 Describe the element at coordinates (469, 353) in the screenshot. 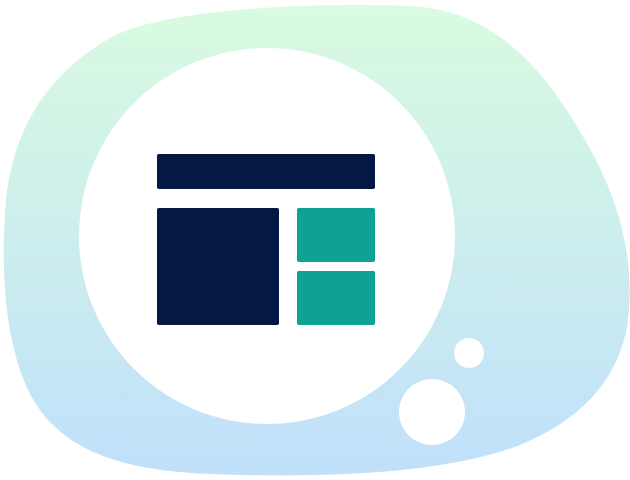

I see `bubble-small` at that location.